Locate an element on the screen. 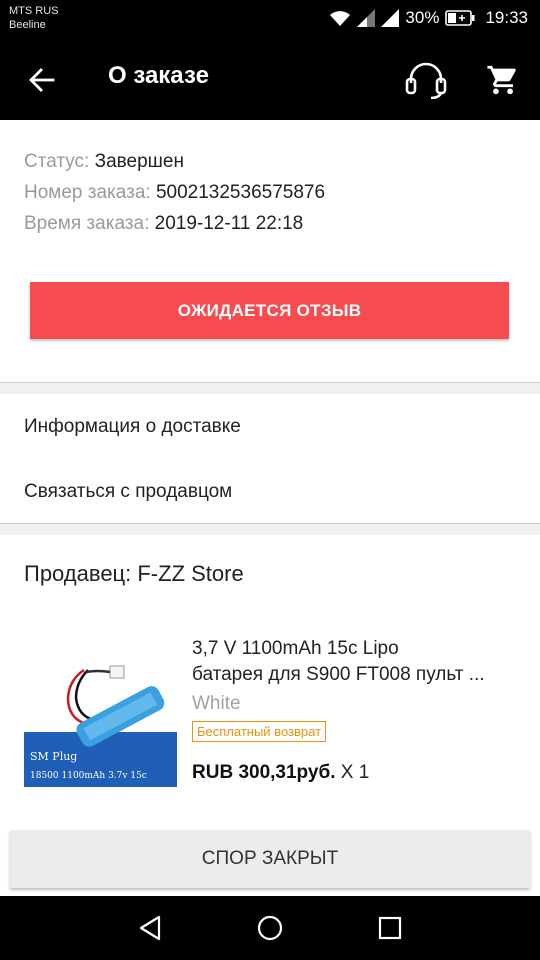 The height and width of the screenshot is (960, 540). product-title-line-1: 3,7 V 1100mAh 15c Lipo is located at coordinates (295, 648).